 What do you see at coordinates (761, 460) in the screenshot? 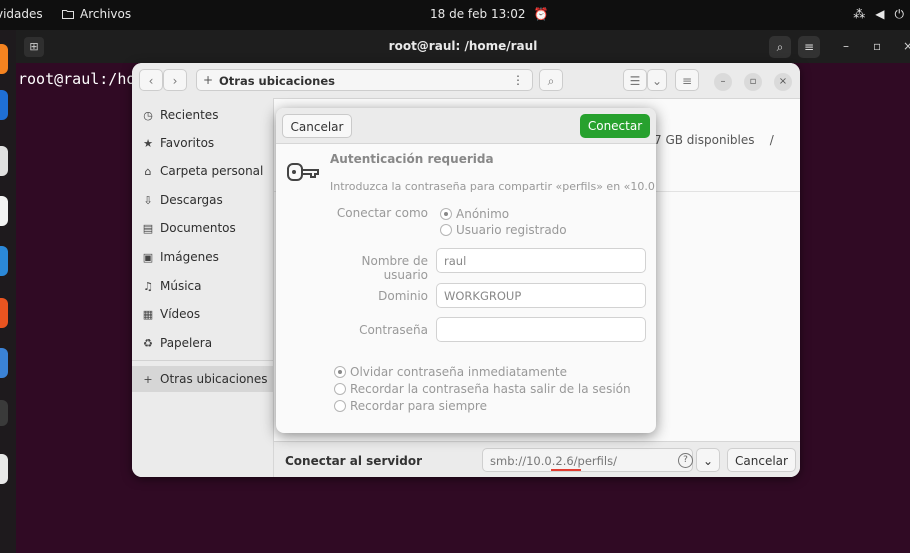
I see `connect-cancel-button: Cancelar` at bounding box center [761, 460].